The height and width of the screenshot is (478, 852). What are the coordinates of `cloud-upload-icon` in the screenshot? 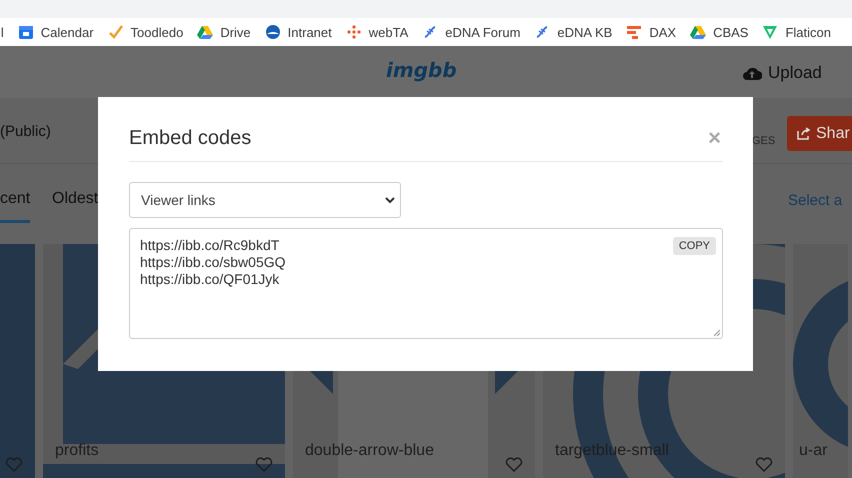 It's located at (752, 73).